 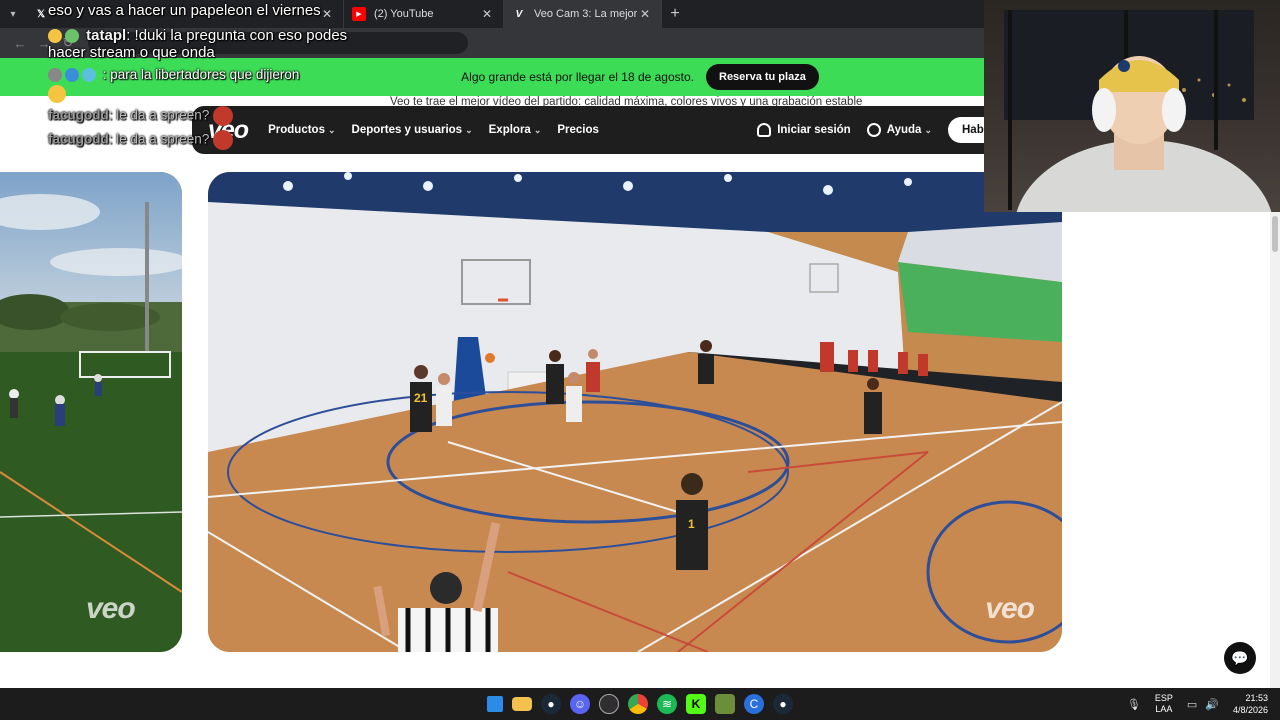 I want to click on date: 4/8/2026, so click(x=1250, y=710).